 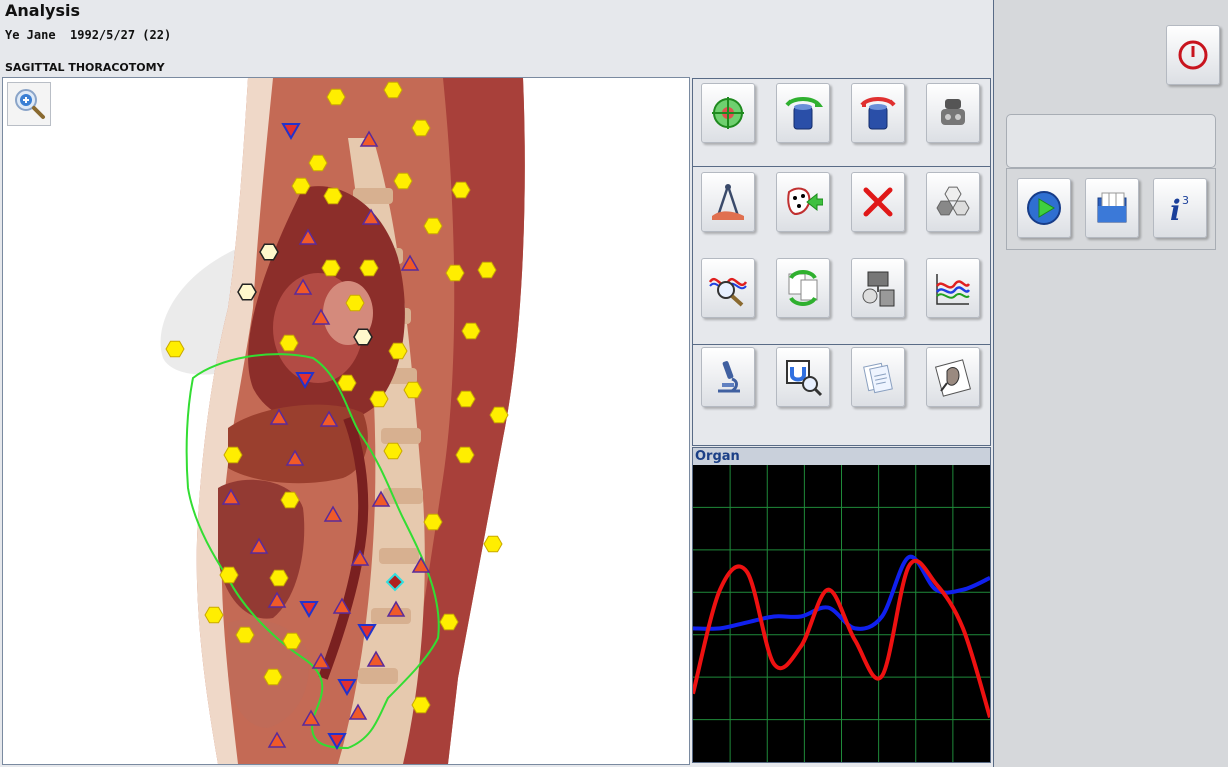 What do you see at coordinates (728, 292) in the screenshot?
I see `wave-search-icon` at bounding box center [728, 292].